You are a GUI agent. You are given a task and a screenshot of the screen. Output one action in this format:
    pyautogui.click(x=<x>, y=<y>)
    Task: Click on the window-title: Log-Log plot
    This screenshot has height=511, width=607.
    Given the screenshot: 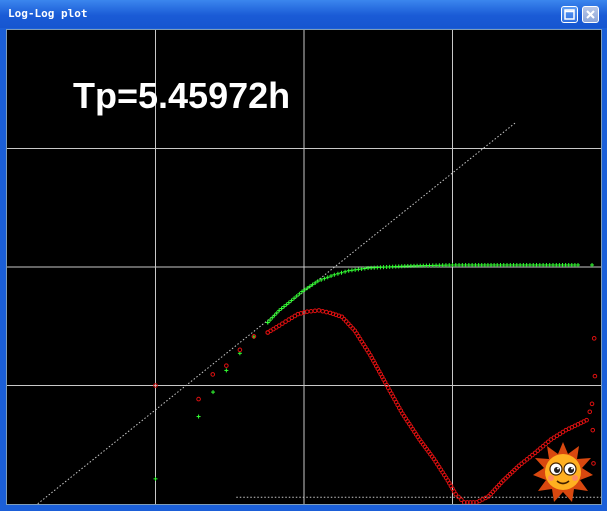 What is the action you would take?
    pyautogui.click(x=48, y=13)
    